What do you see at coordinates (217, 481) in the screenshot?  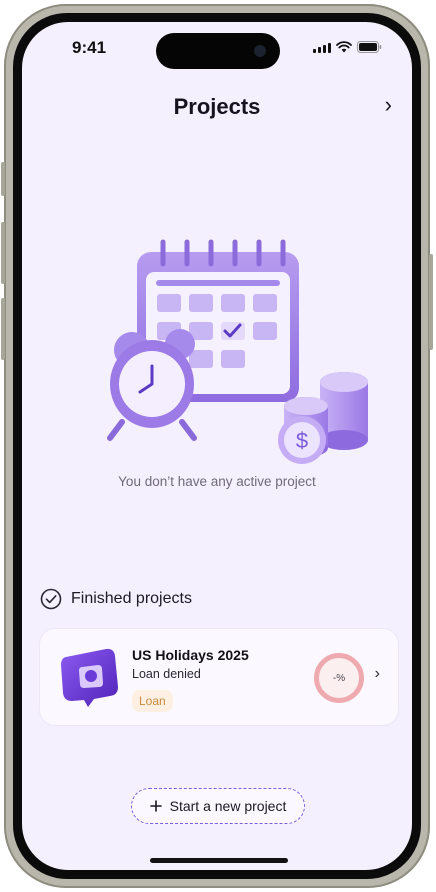 I see `empty-state-message: You don’t have any active project` at bounding box center [217, 481].